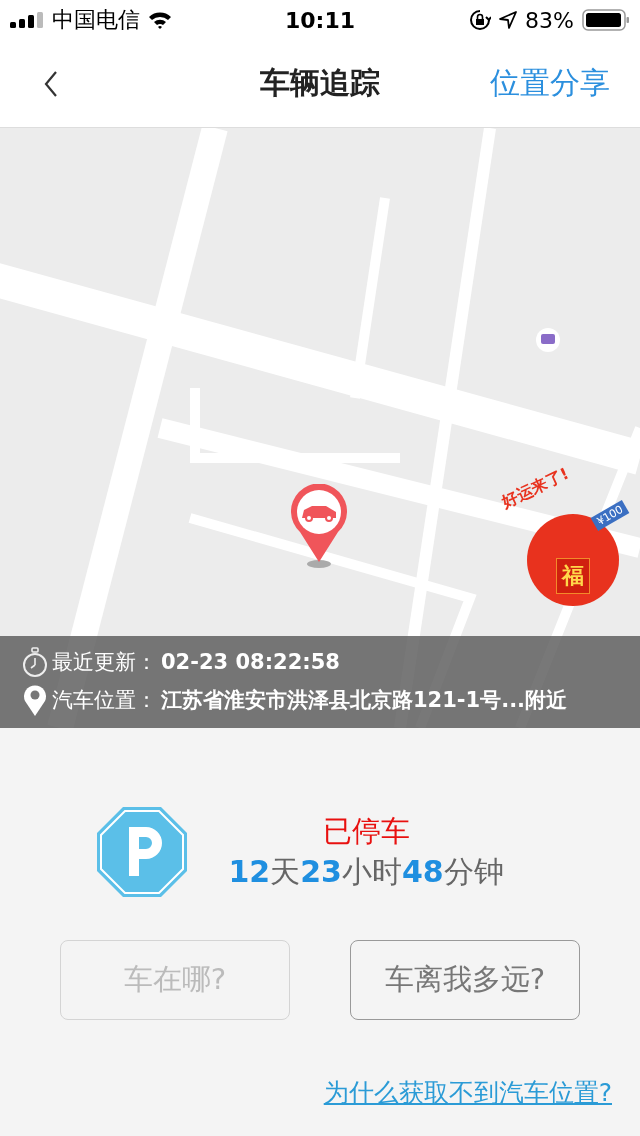 The height and width of the screenshot is (1136, 640). Describe the element at coordinates (320, 20) in the screenshot. I see `status-time: 10:11` at that location.